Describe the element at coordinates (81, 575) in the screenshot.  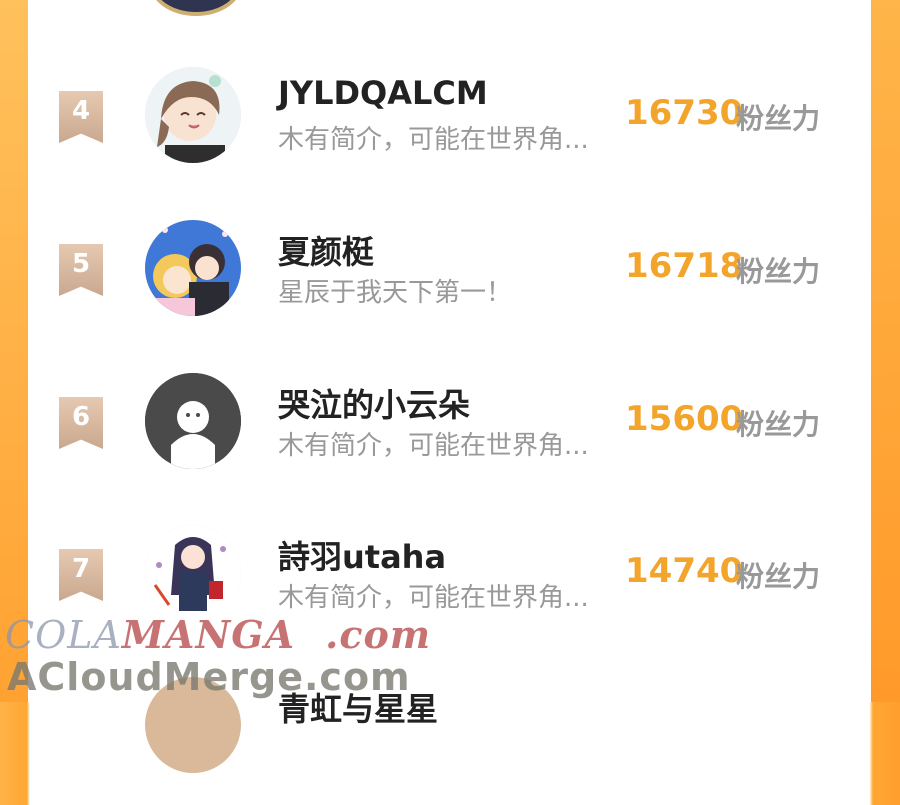
I see `rank-badge: 7` at that location.